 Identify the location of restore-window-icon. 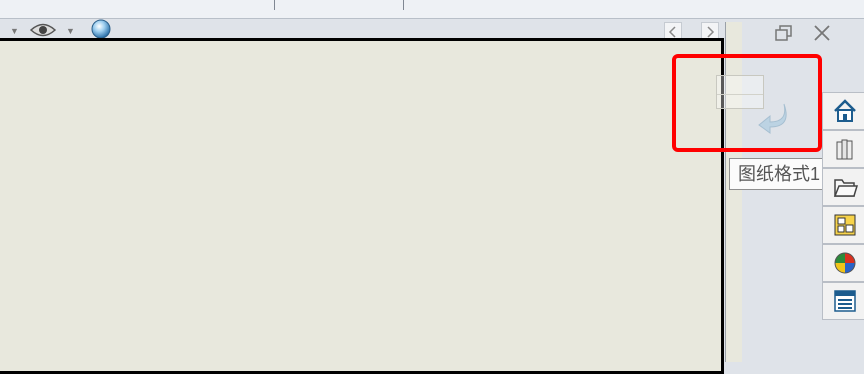
(784, 33).